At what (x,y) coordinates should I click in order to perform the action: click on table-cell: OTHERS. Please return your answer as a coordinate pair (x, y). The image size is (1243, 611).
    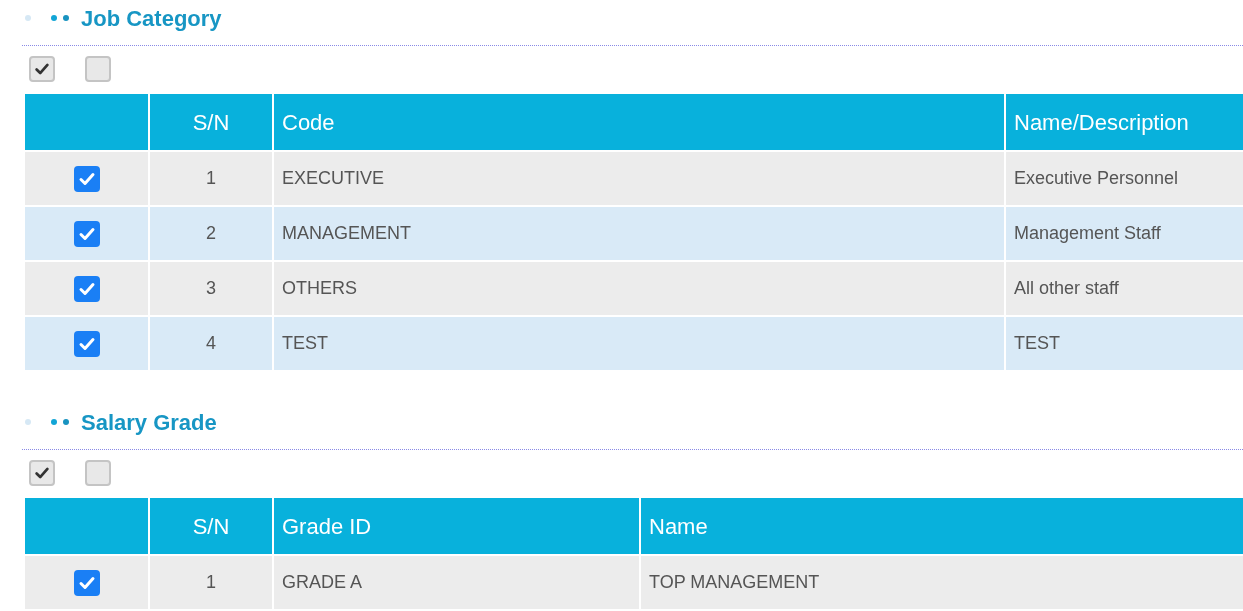
    Looking at the image, I should click on (639, 288).